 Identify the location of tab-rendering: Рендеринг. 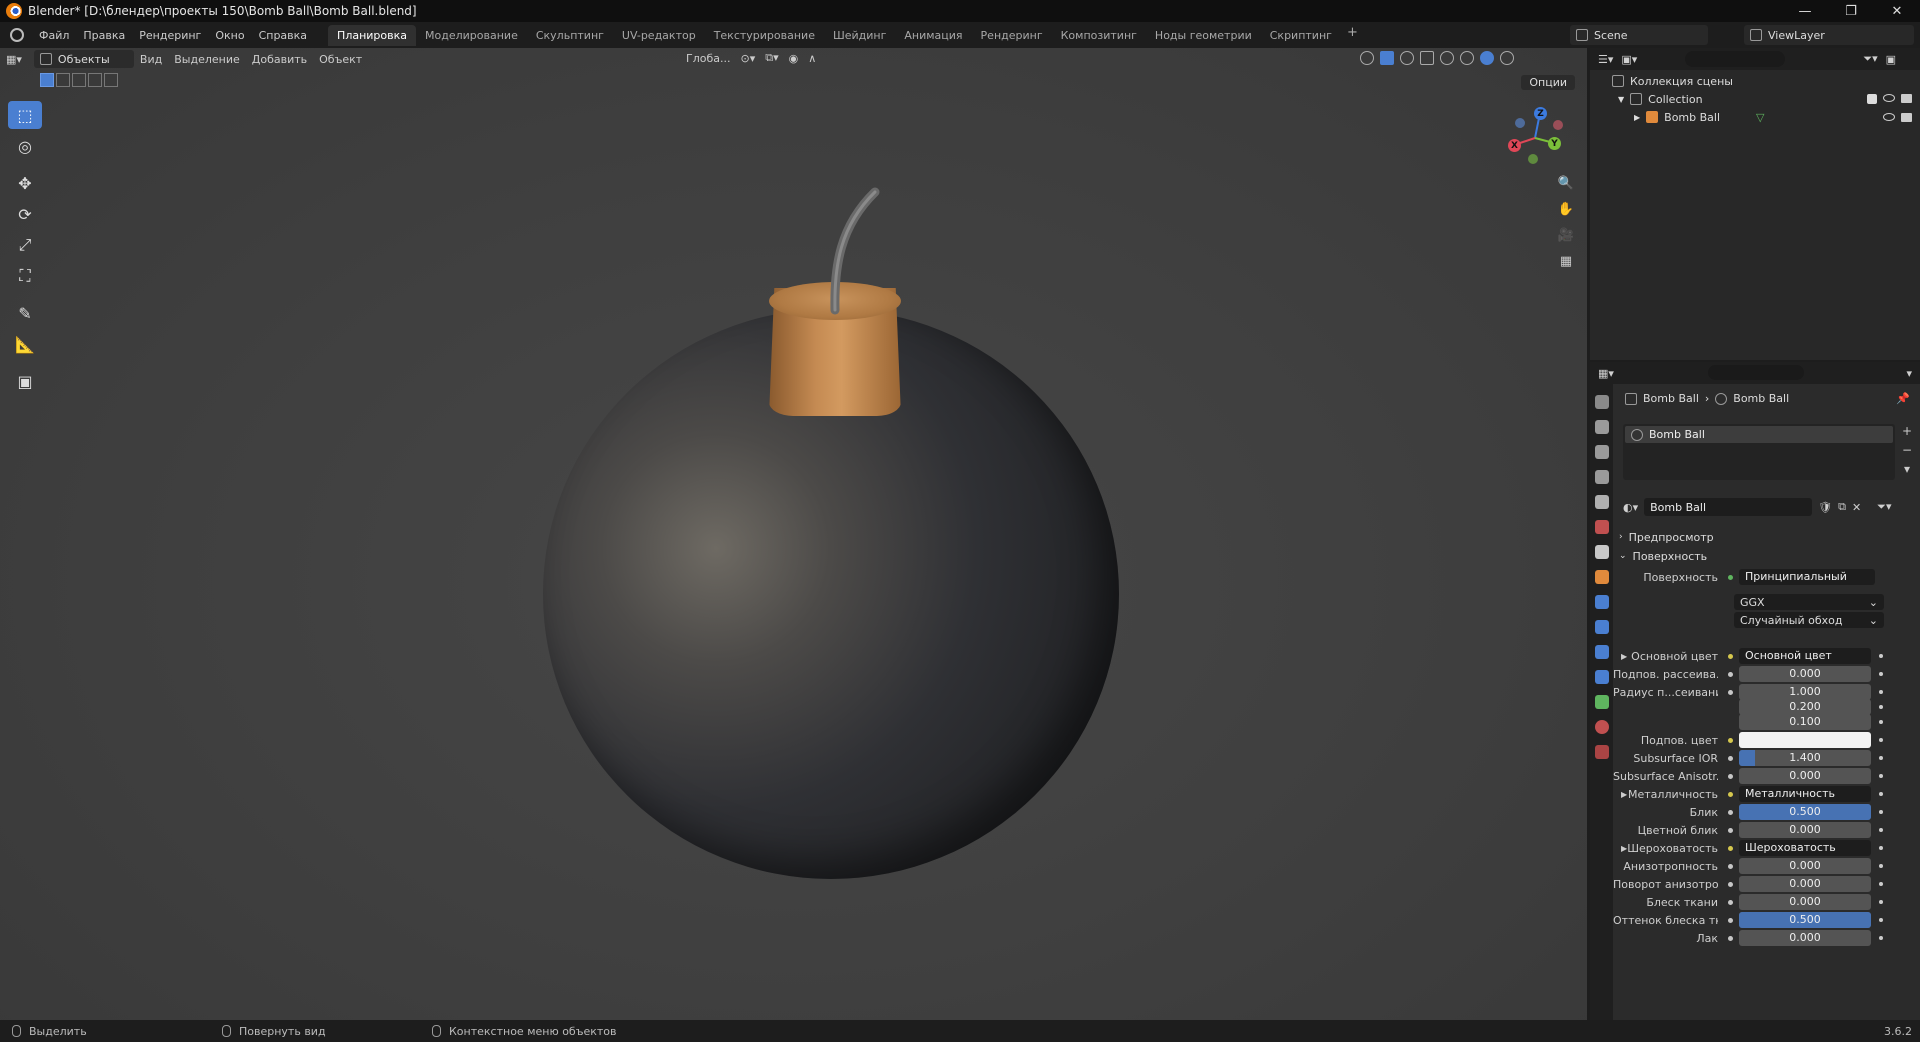
(1012, 35).